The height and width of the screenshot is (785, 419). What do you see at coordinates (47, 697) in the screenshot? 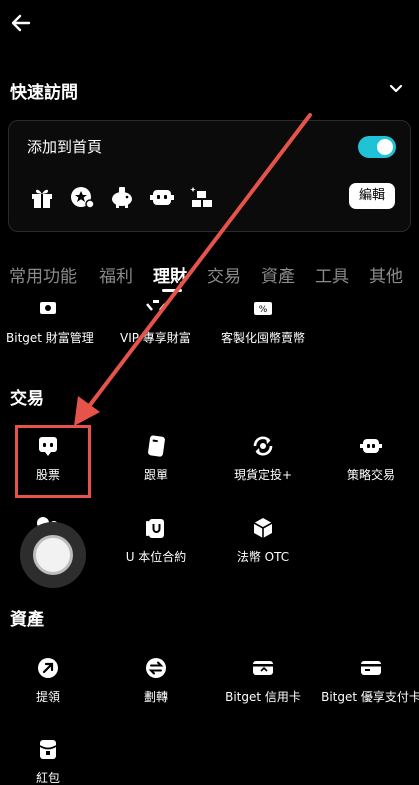
I see `withdraw-label: 提領` at bounding box center [47, 697].